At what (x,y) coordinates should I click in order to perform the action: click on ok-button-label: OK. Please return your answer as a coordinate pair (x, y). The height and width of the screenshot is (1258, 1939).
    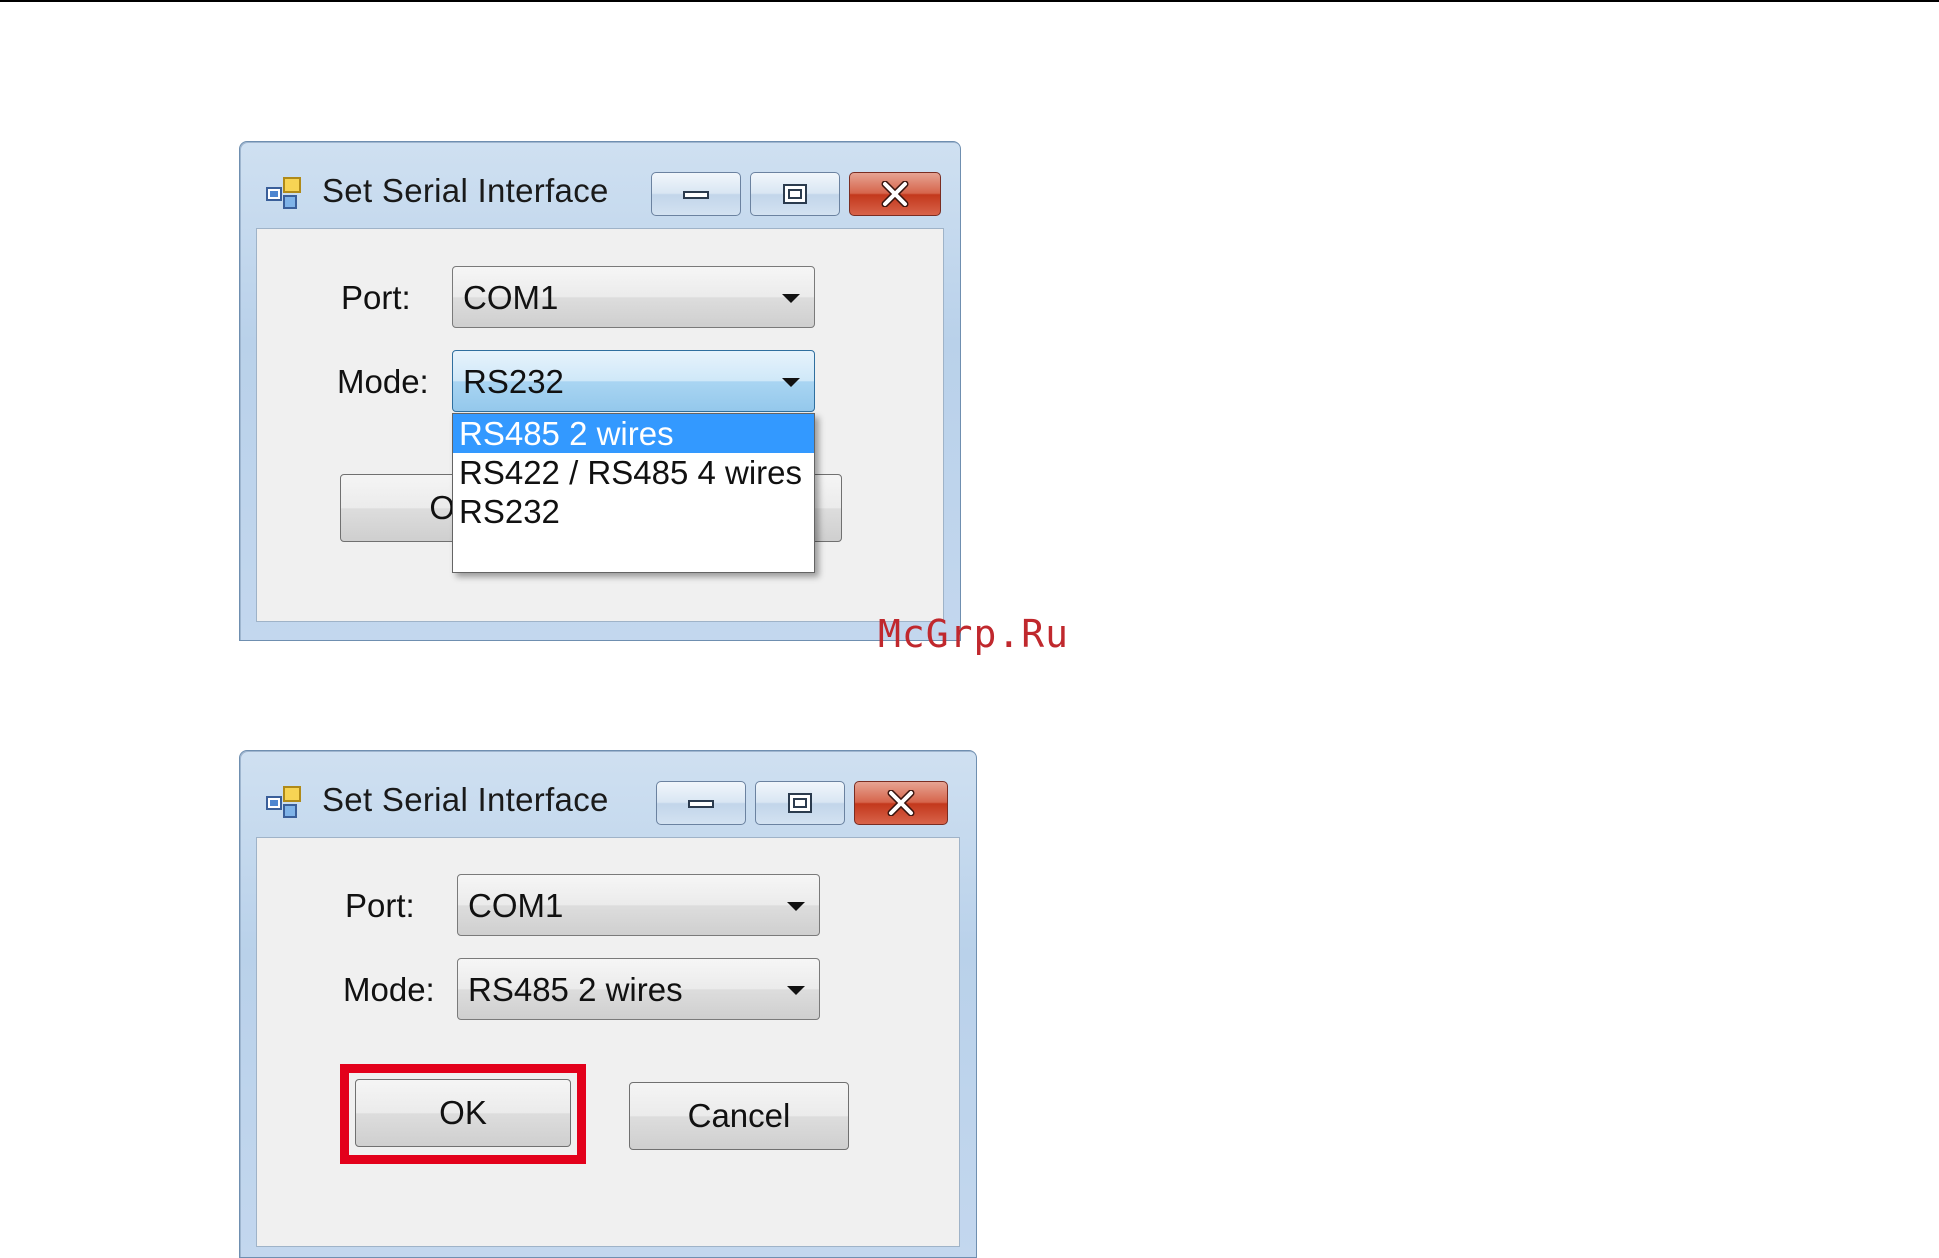
    Looking at the image, I should click on (463, 1112).